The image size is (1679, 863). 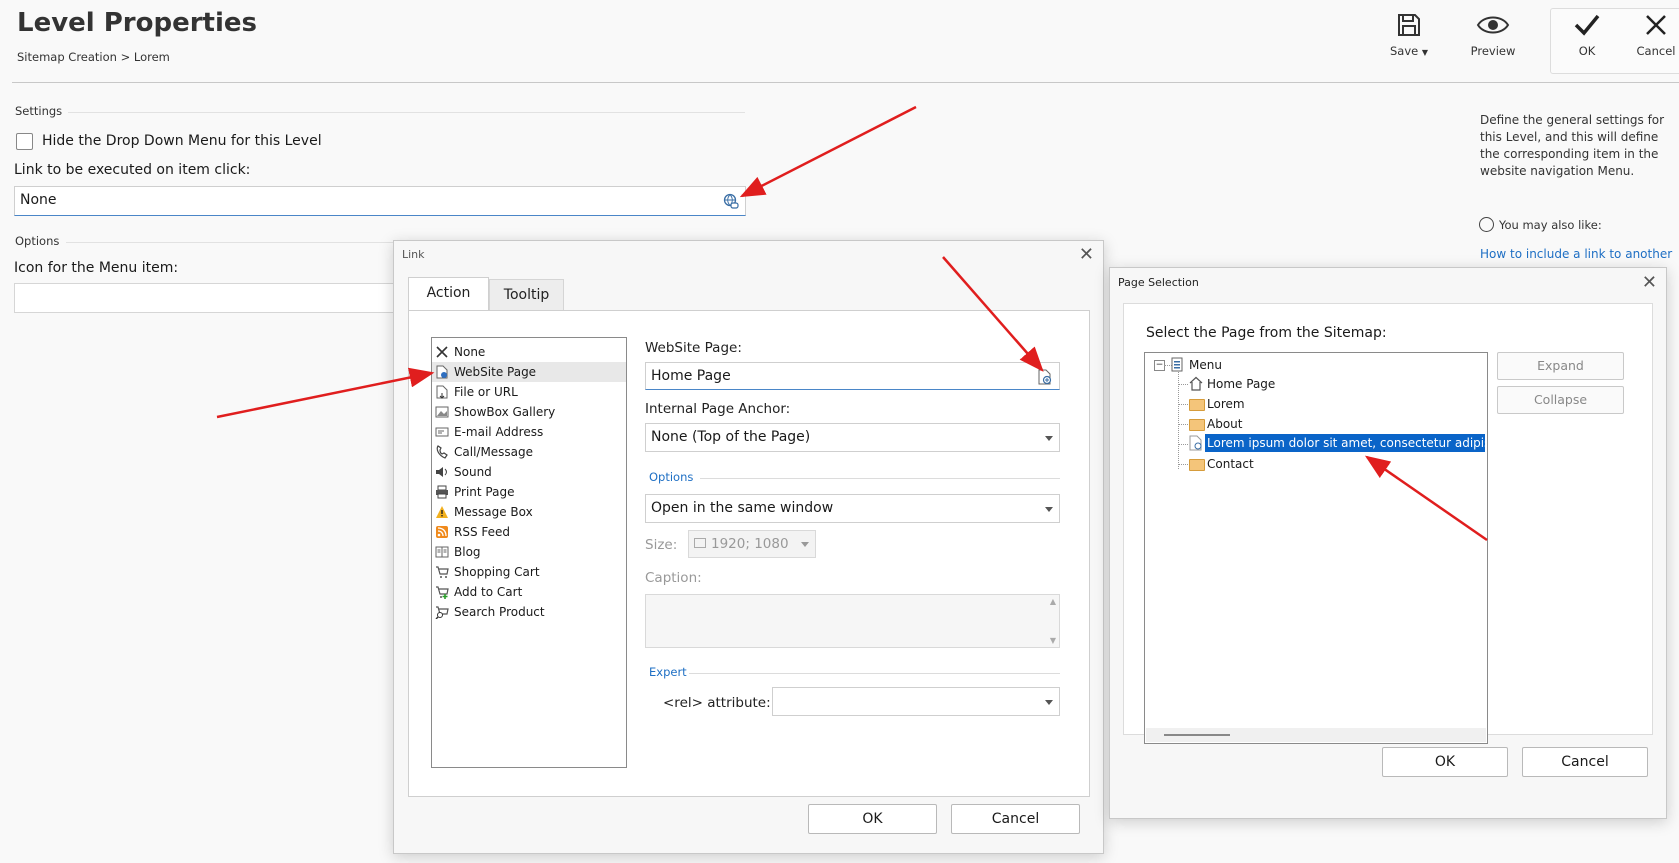 I want to click on chevron-down-icon: ▼, so click(x=1425, y=52).